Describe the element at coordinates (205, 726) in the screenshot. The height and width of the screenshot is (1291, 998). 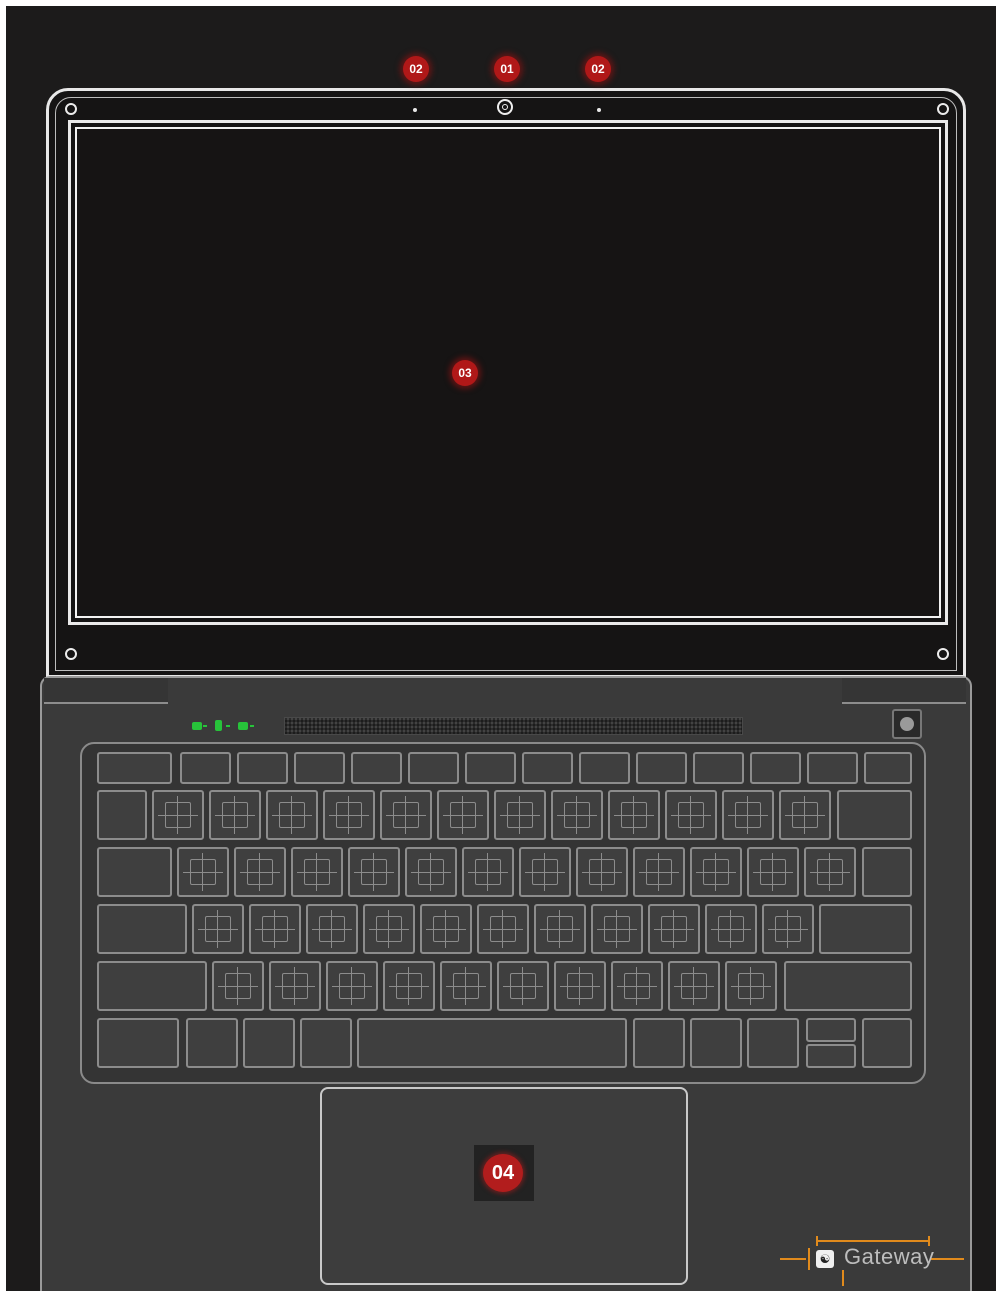
I see `status-arrow` at that location.